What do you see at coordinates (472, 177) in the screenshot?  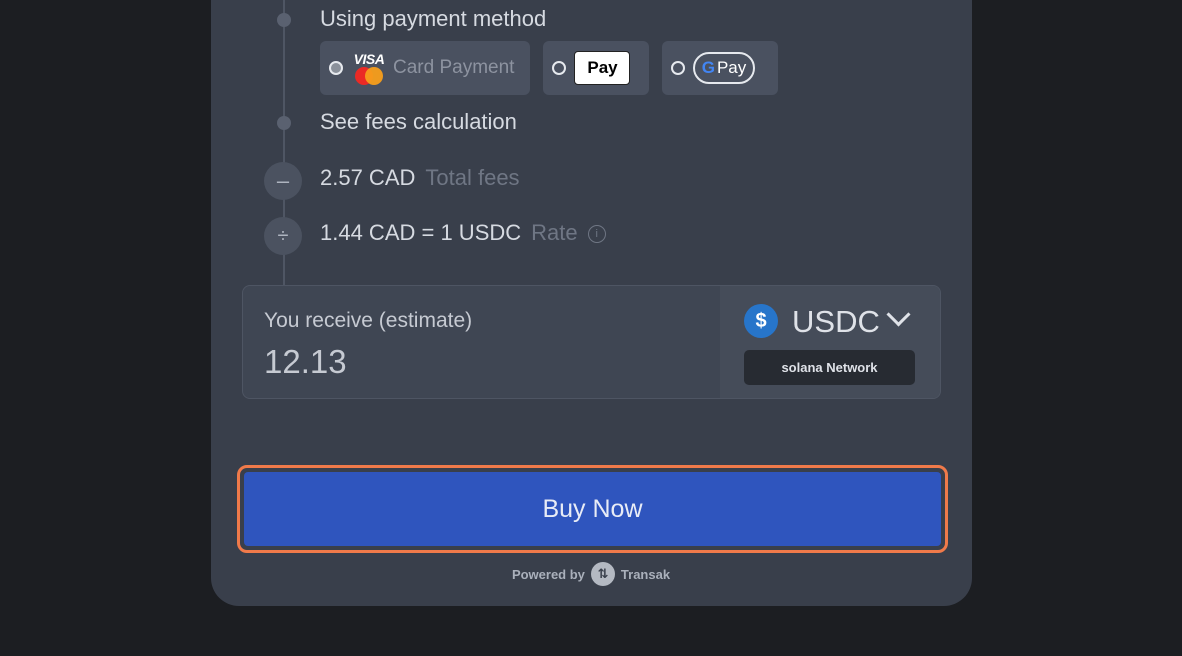 I see `total-fees-label: Total fees` at bounding box center [472, 177].